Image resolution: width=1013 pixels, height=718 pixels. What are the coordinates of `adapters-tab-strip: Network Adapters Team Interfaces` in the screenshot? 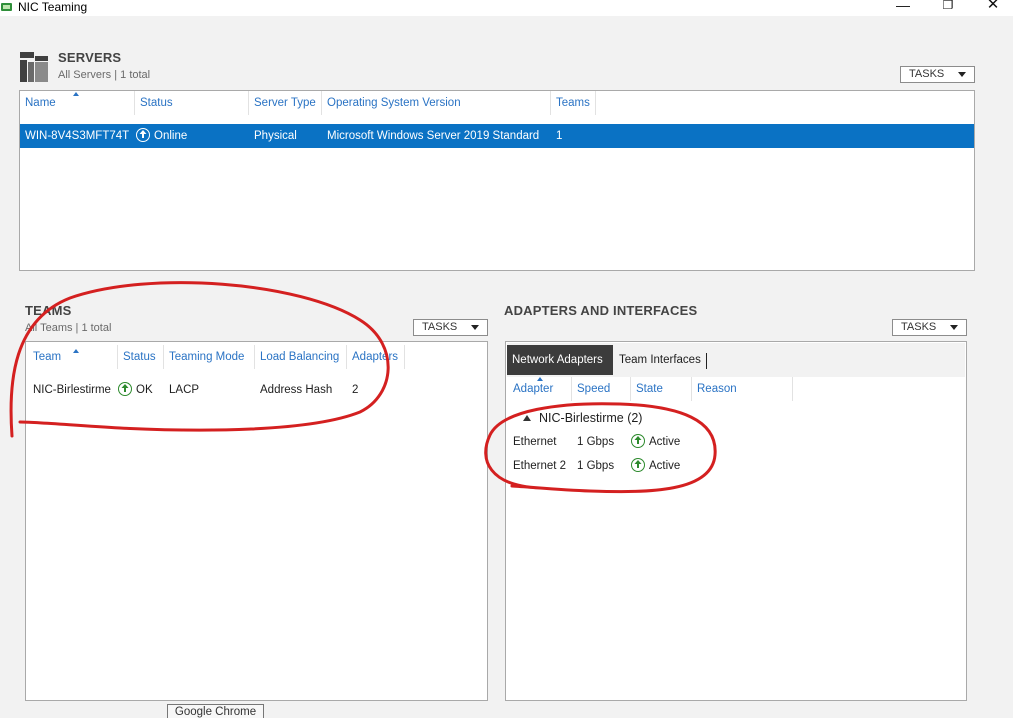 It's located at (736, 360).